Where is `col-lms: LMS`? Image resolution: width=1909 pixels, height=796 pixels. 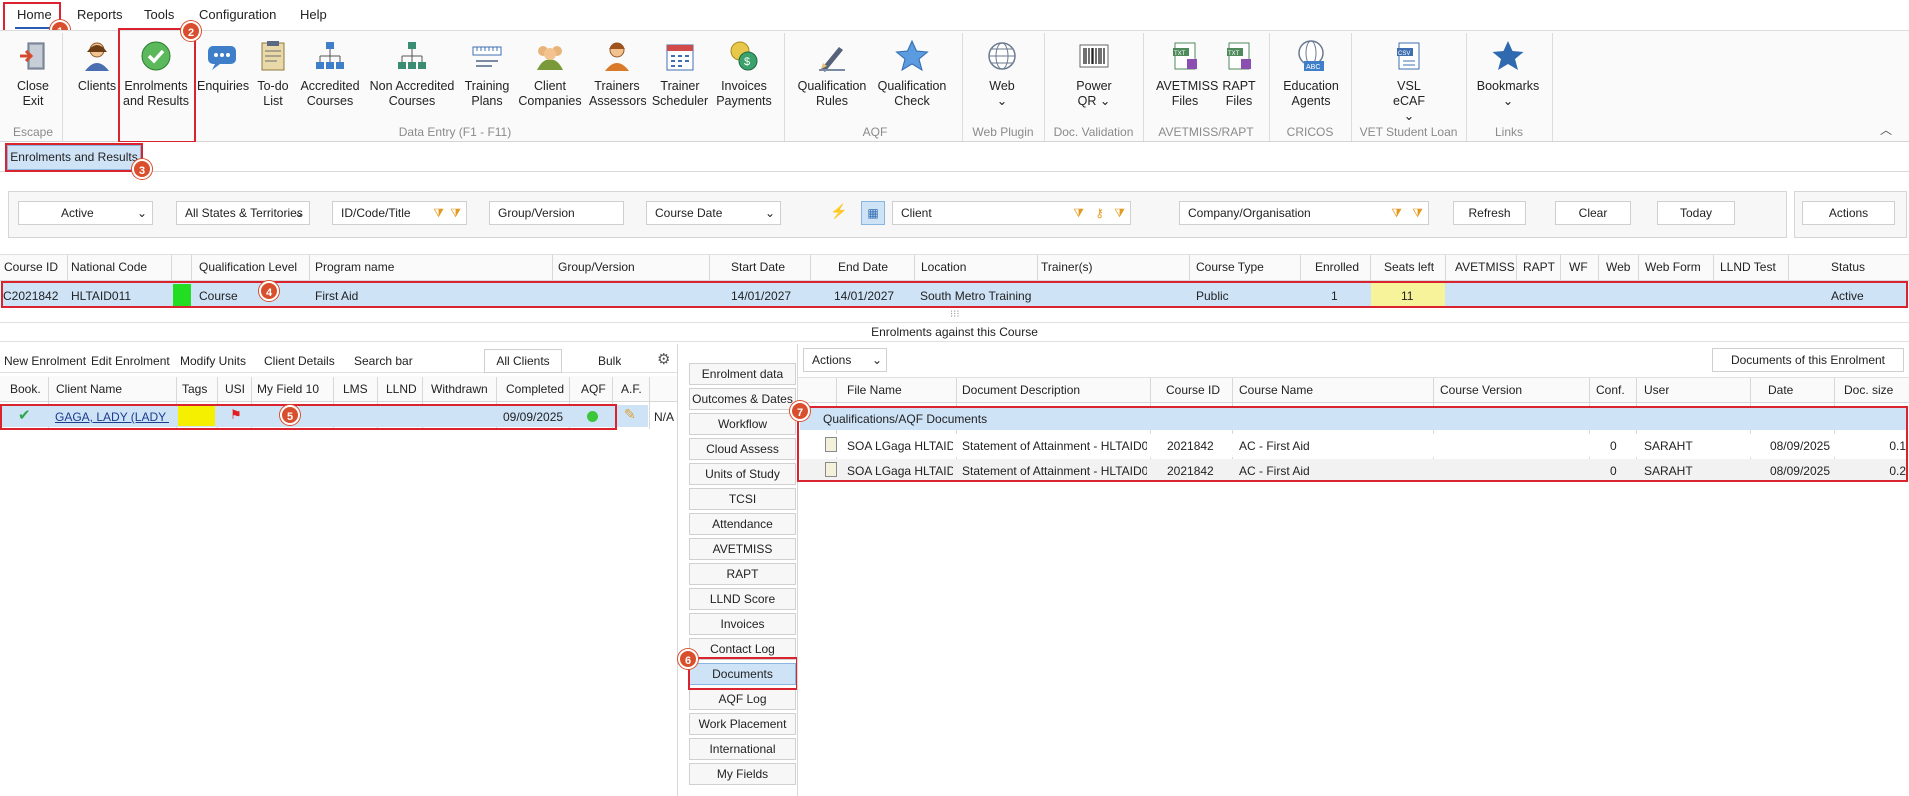
col-lms: LMS is located at coordinates (355, 389).